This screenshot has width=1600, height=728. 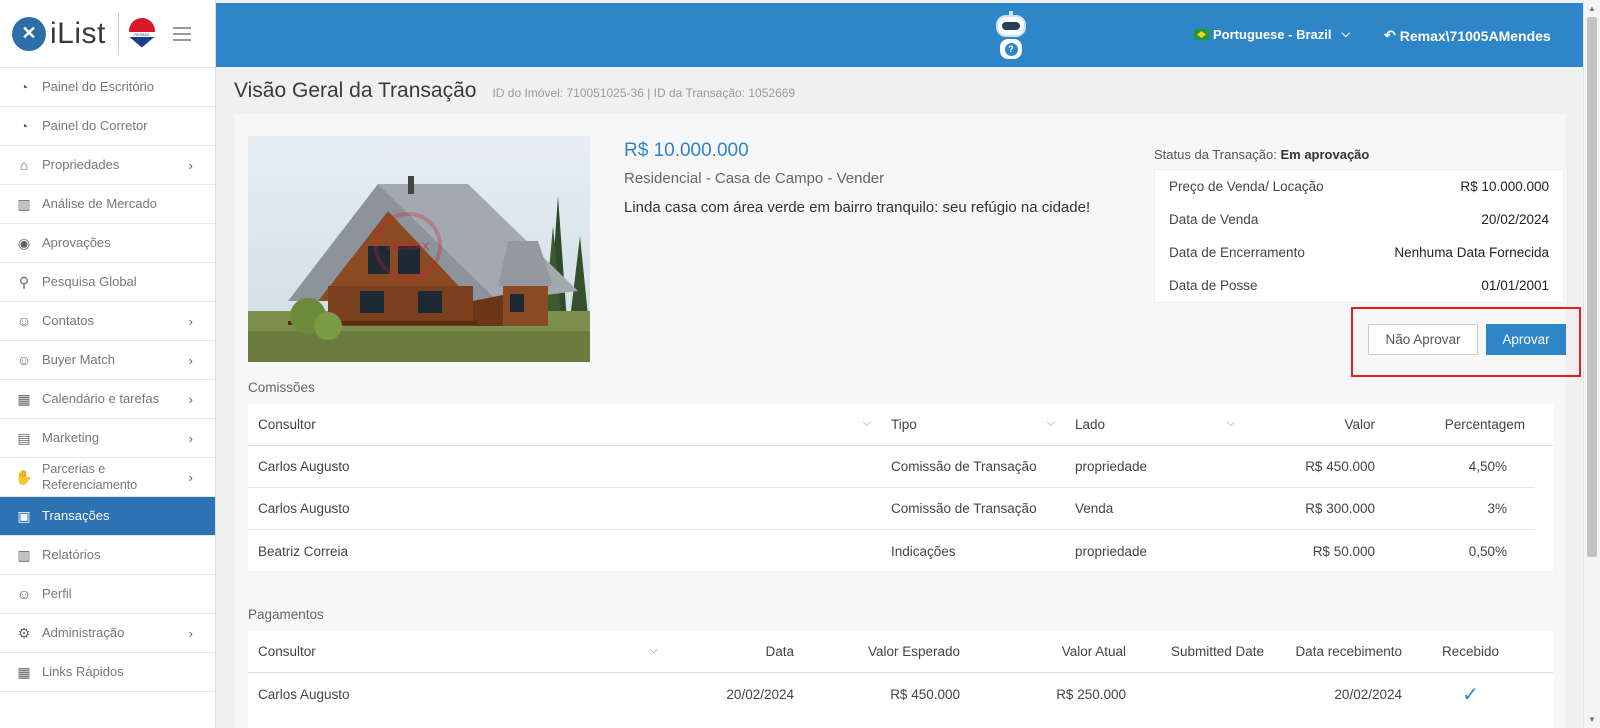 I want to click on table-cell: Venda, so click(x=1094, y=508).